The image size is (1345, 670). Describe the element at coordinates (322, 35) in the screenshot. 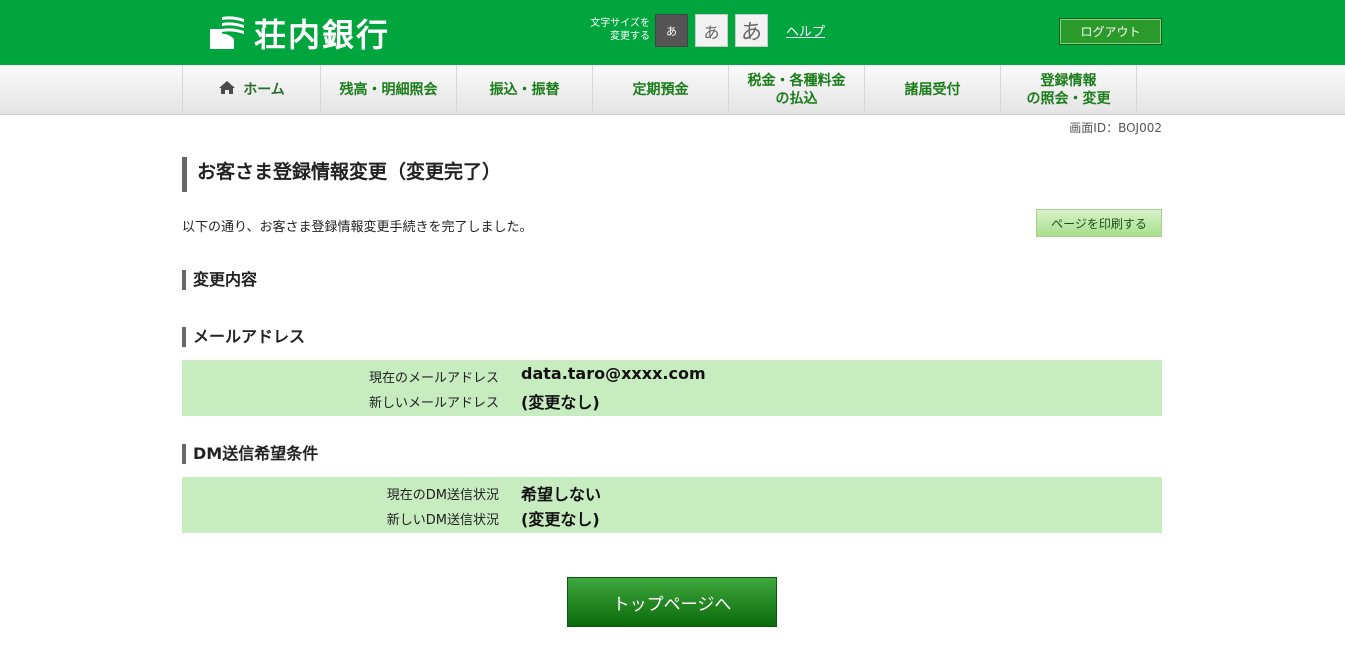

I see `bank-name: 荘内銀行` at that location.